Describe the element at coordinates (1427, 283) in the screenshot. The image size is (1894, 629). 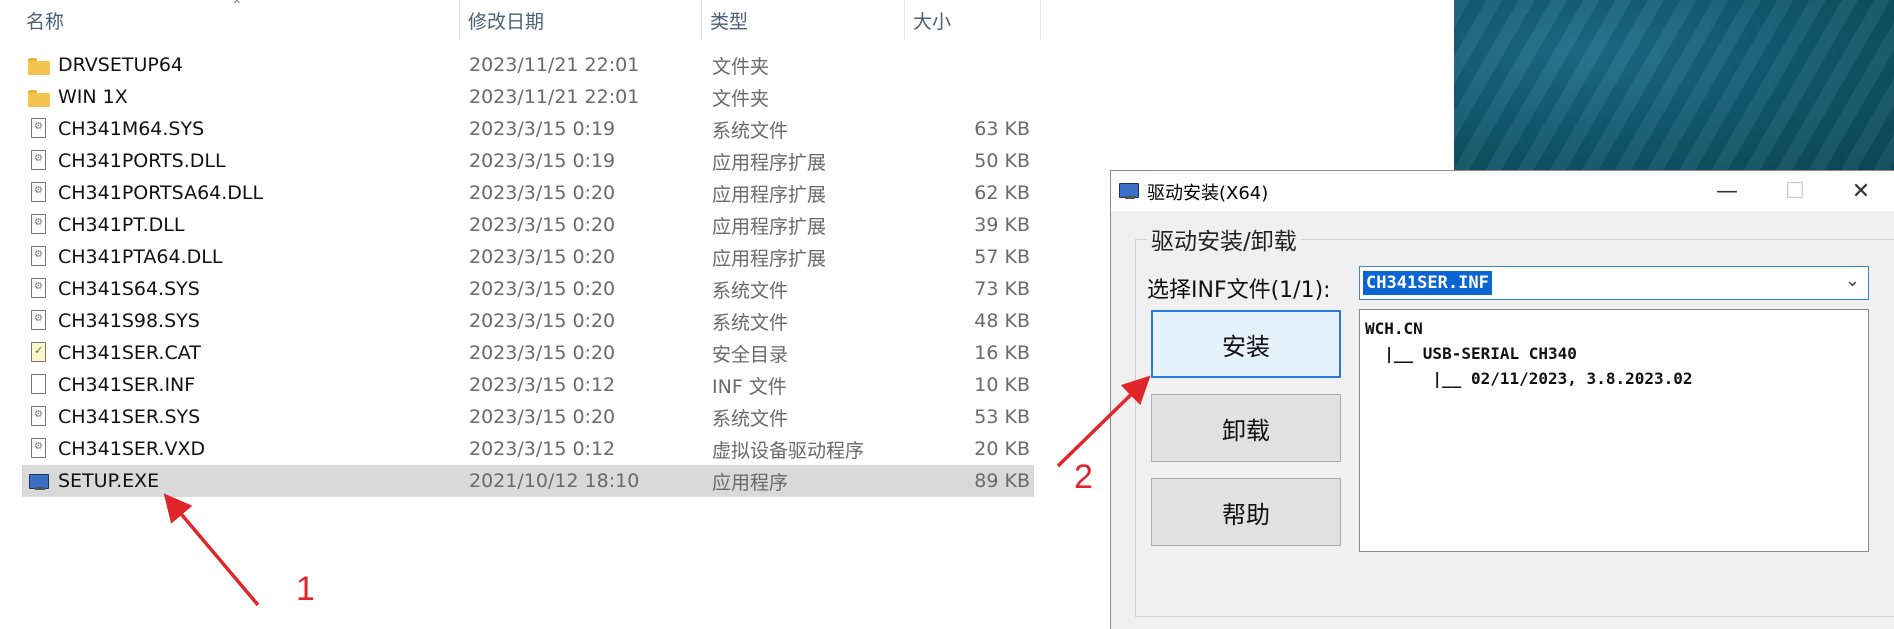
I see `inf-file-selected-value: CH341SER.INF` at that location.